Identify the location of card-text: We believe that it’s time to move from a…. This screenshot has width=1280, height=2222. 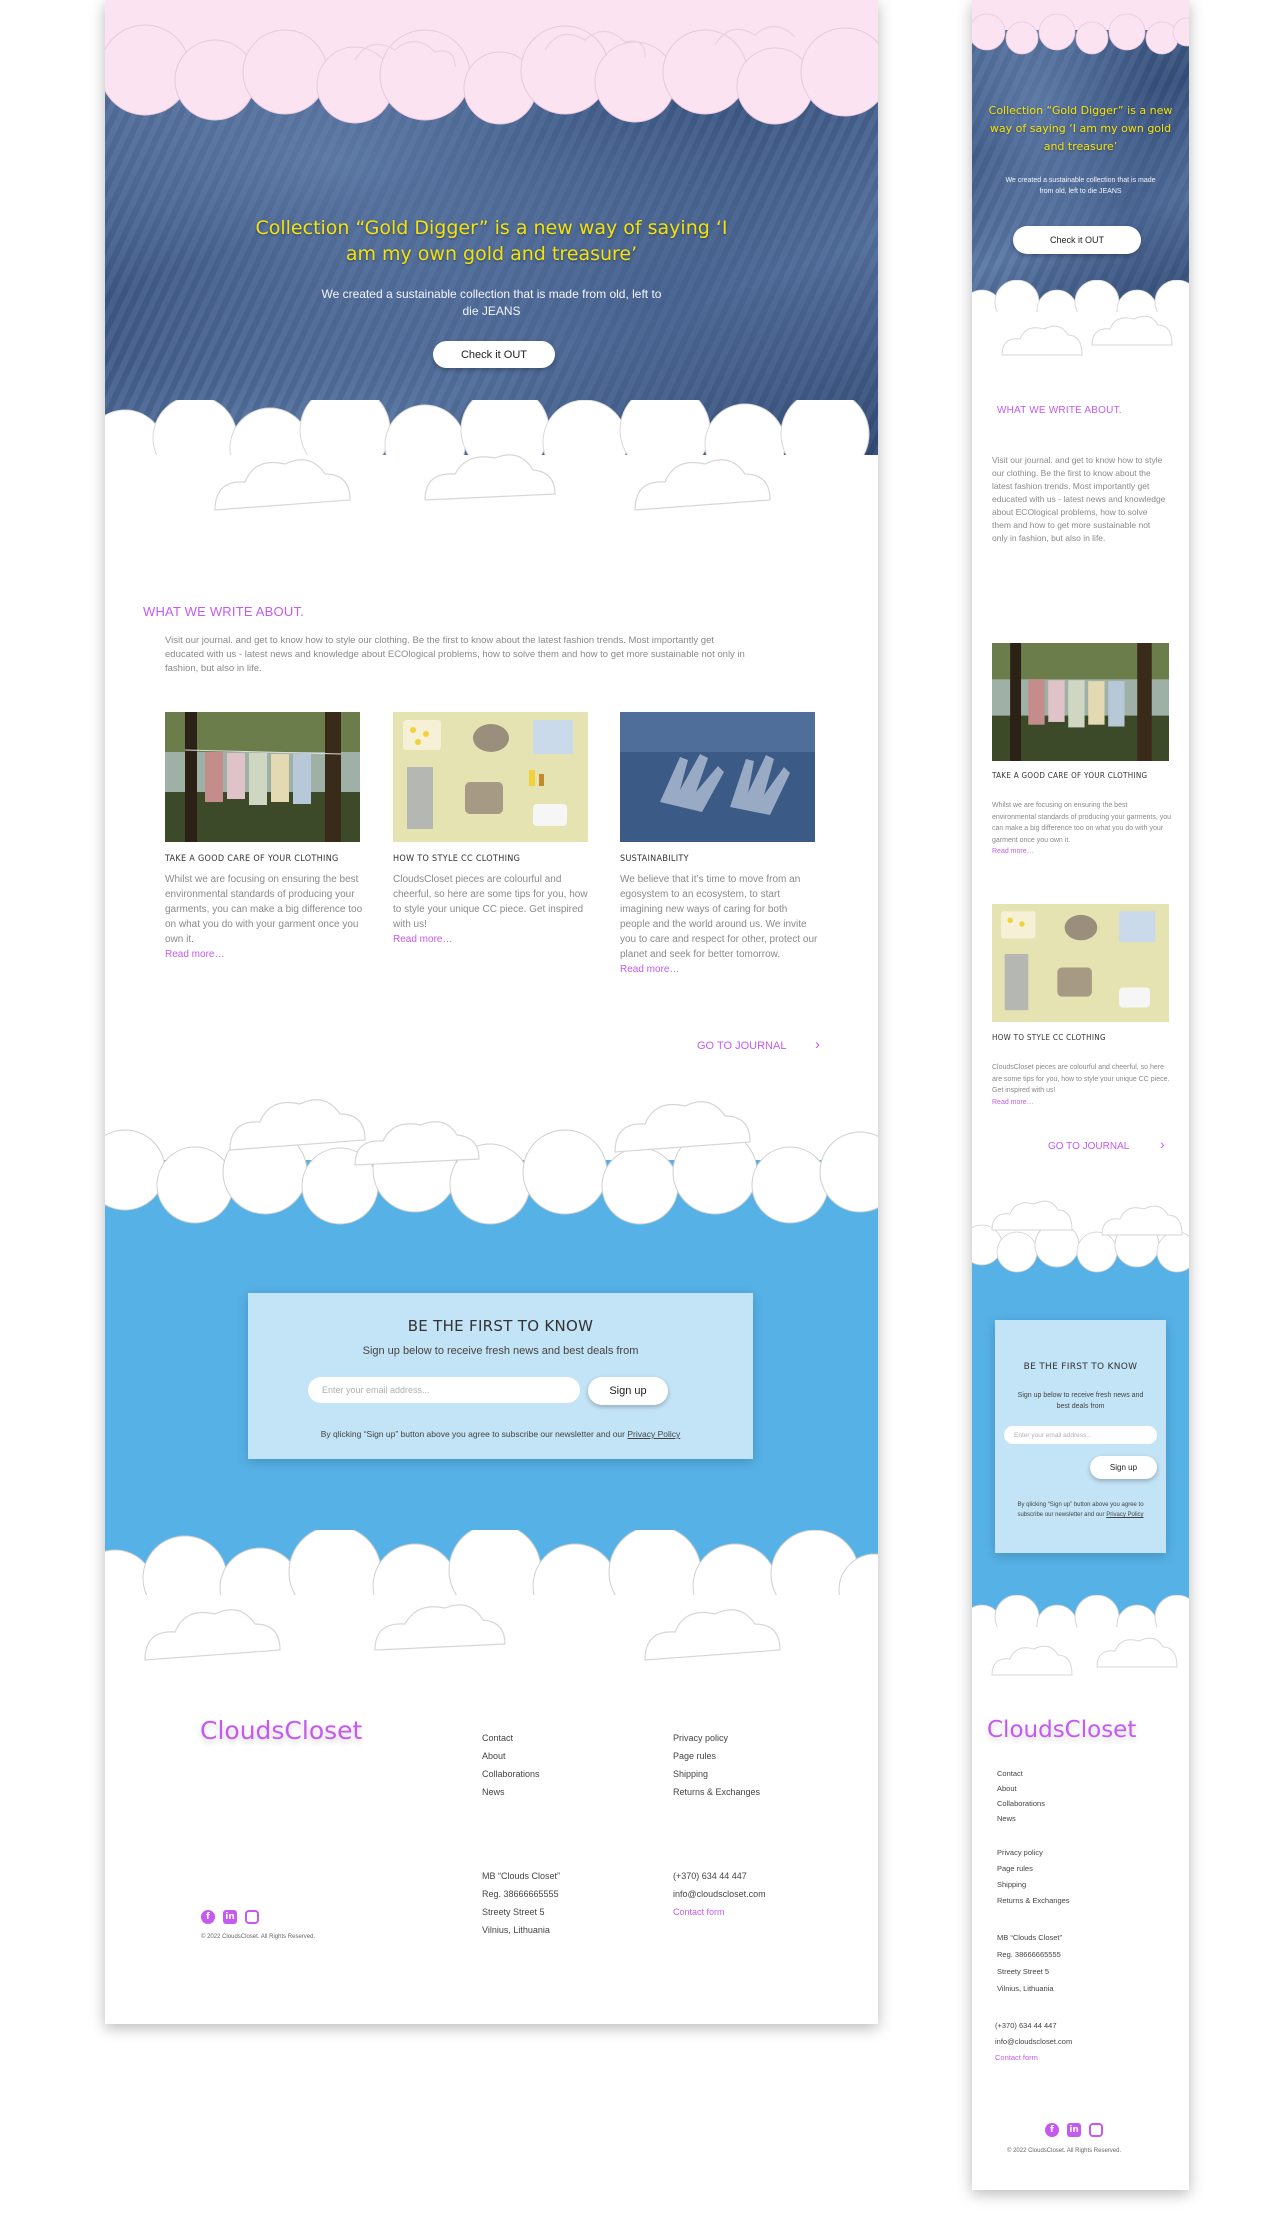
(720, 924).